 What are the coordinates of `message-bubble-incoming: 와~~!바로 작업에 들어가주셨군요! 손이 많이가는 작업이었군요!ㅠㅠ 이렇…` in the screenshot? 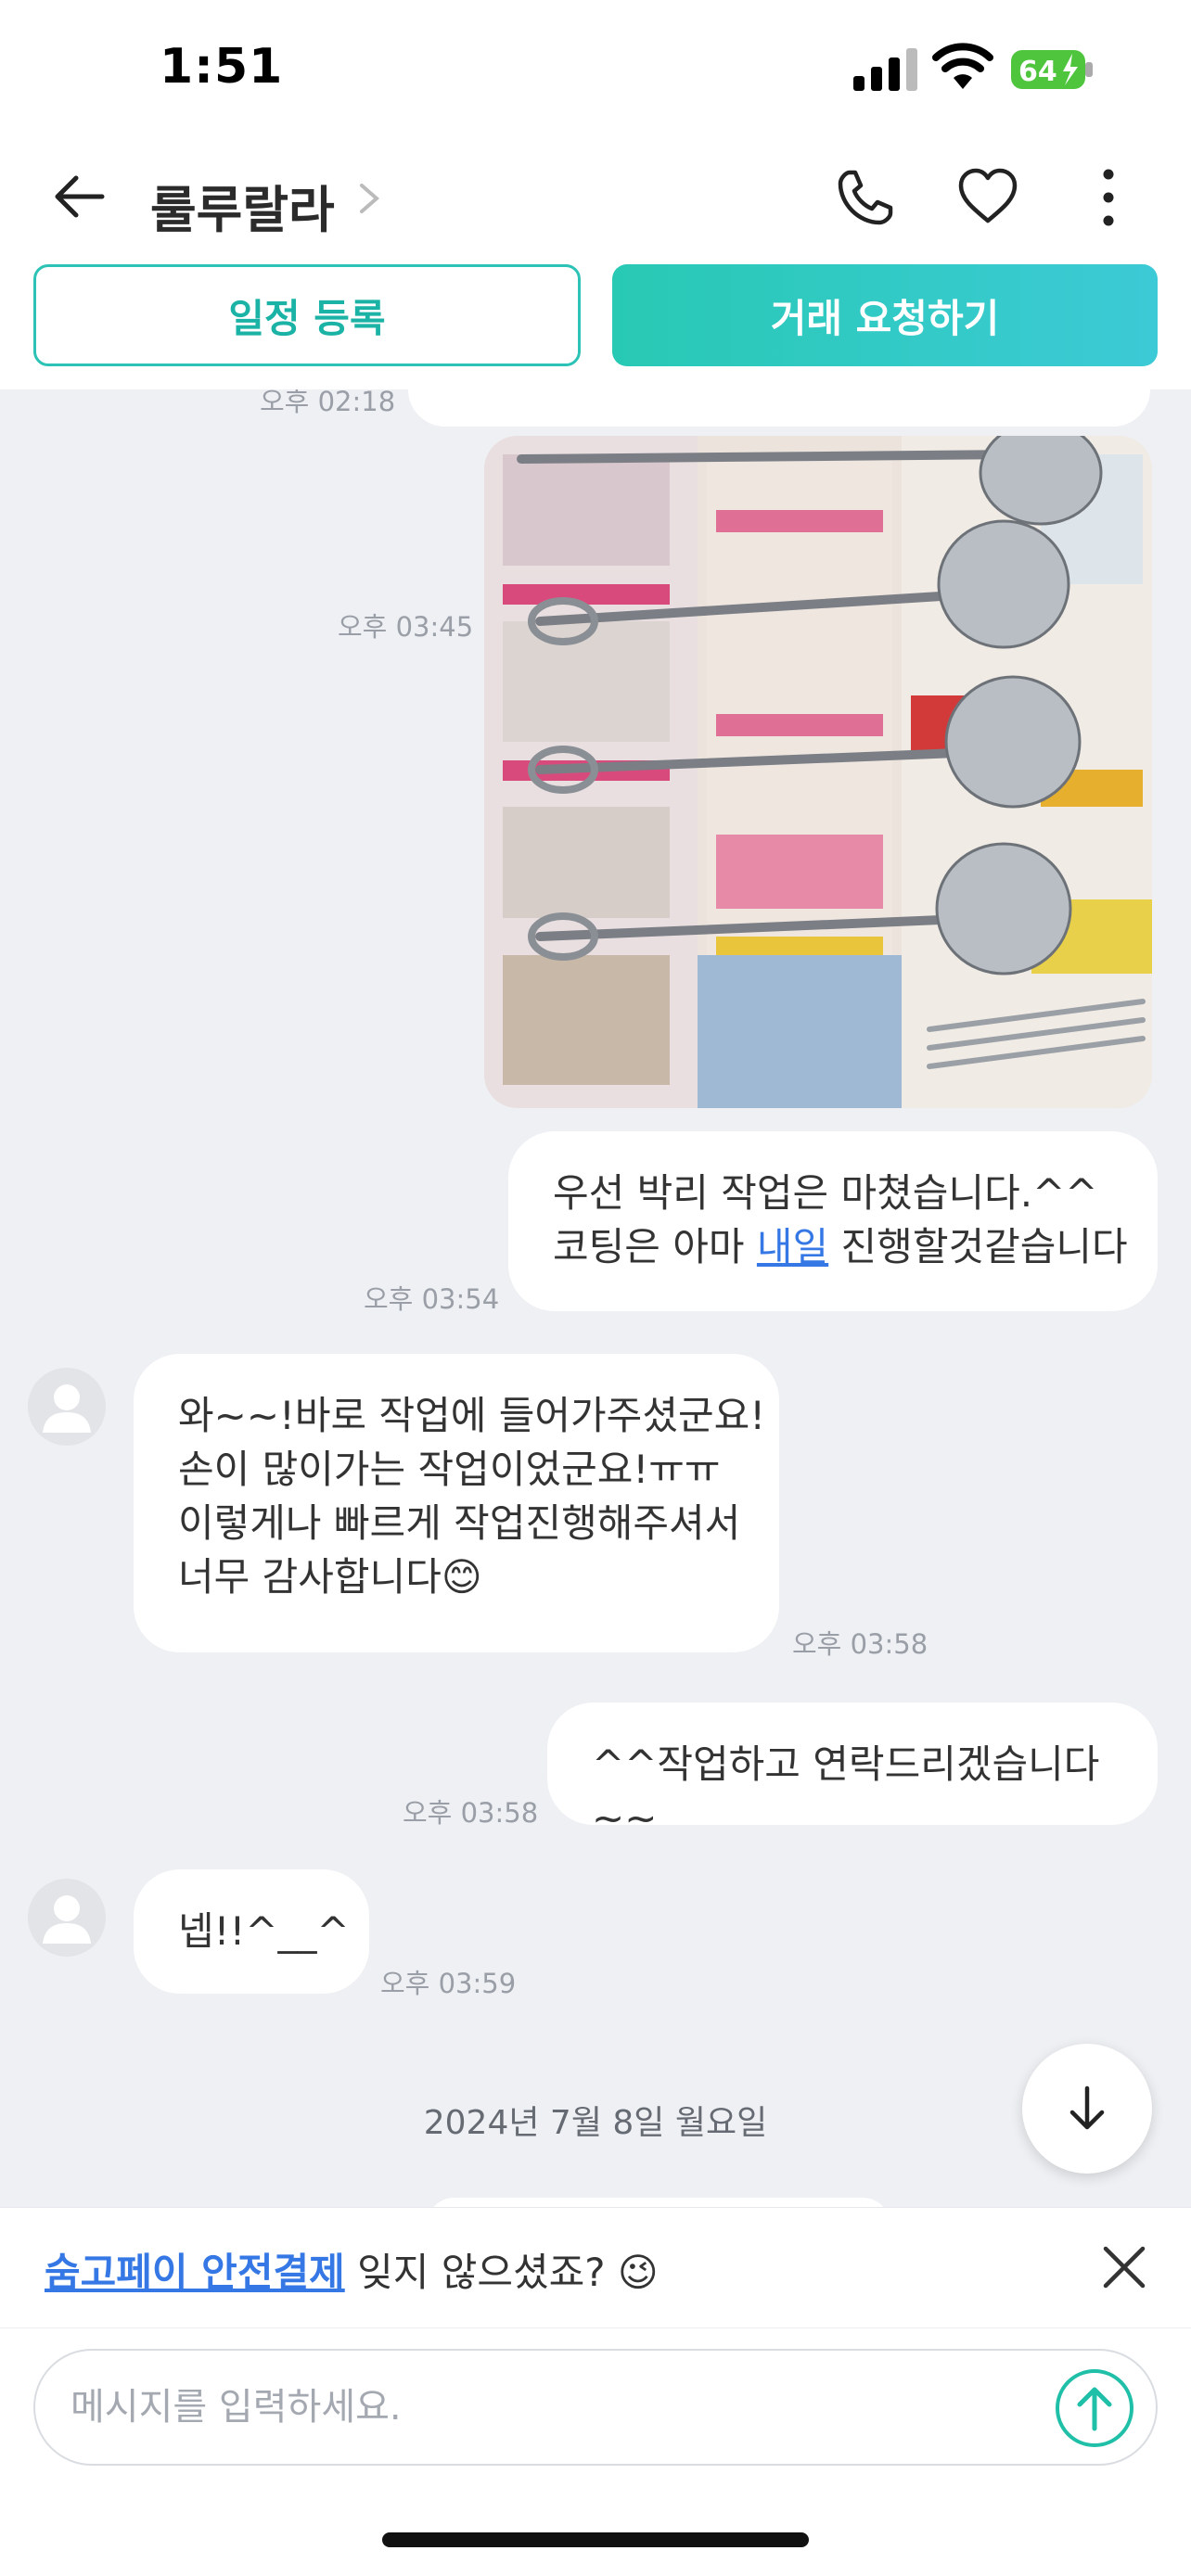 It's located at (456, 1503).